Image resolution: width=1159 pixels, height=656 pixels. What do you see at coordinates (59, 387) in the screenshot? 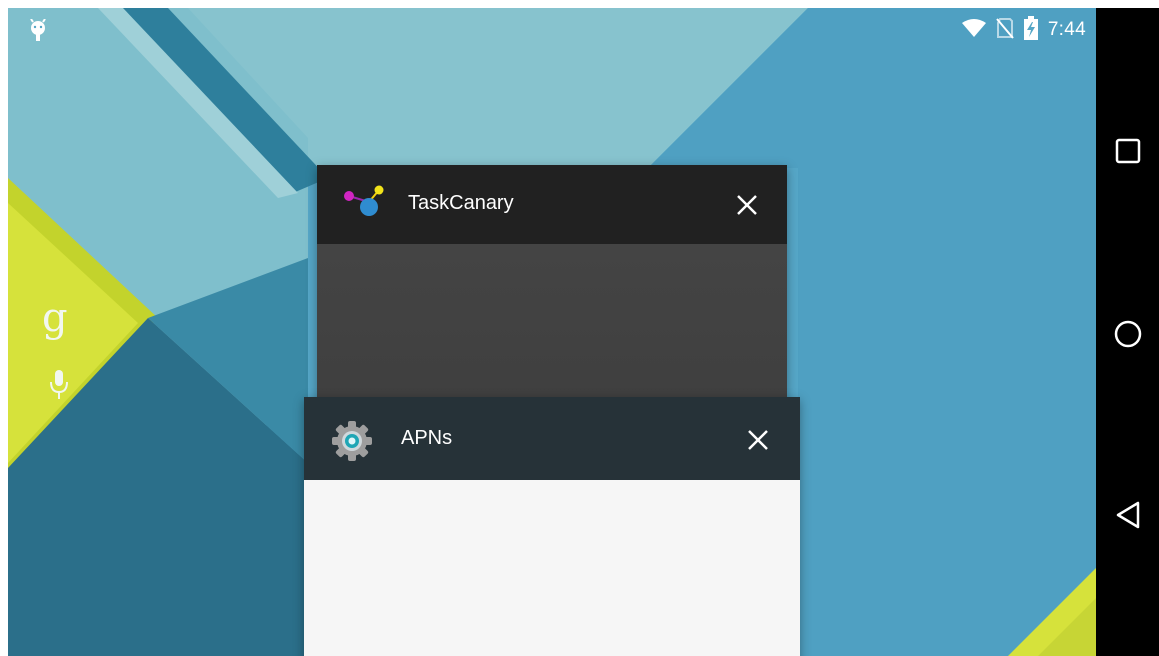
I see `microphone-icon` at bounding box center [59, 387].